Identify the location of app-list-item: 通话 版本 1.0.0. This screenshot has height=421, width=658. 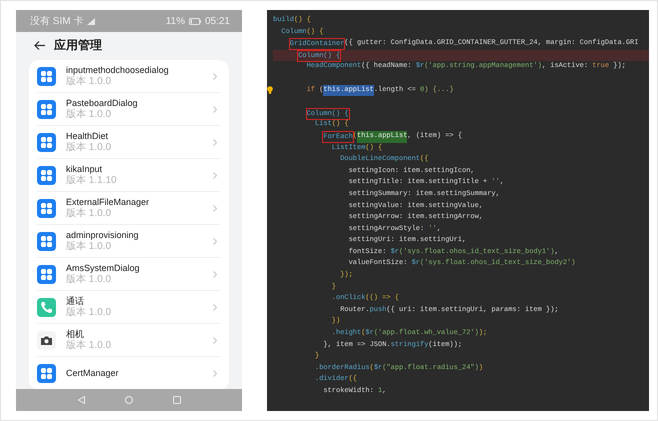
(128, 307).